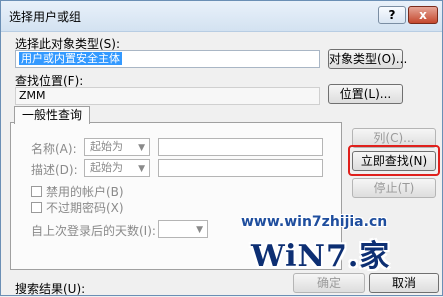 The width and height of the screenshot is (443, 297). What do you see at coordinates (36, 207) in the screenshot?
I see `non-expiring-password-checkbox` at bounding box center [36, 207].